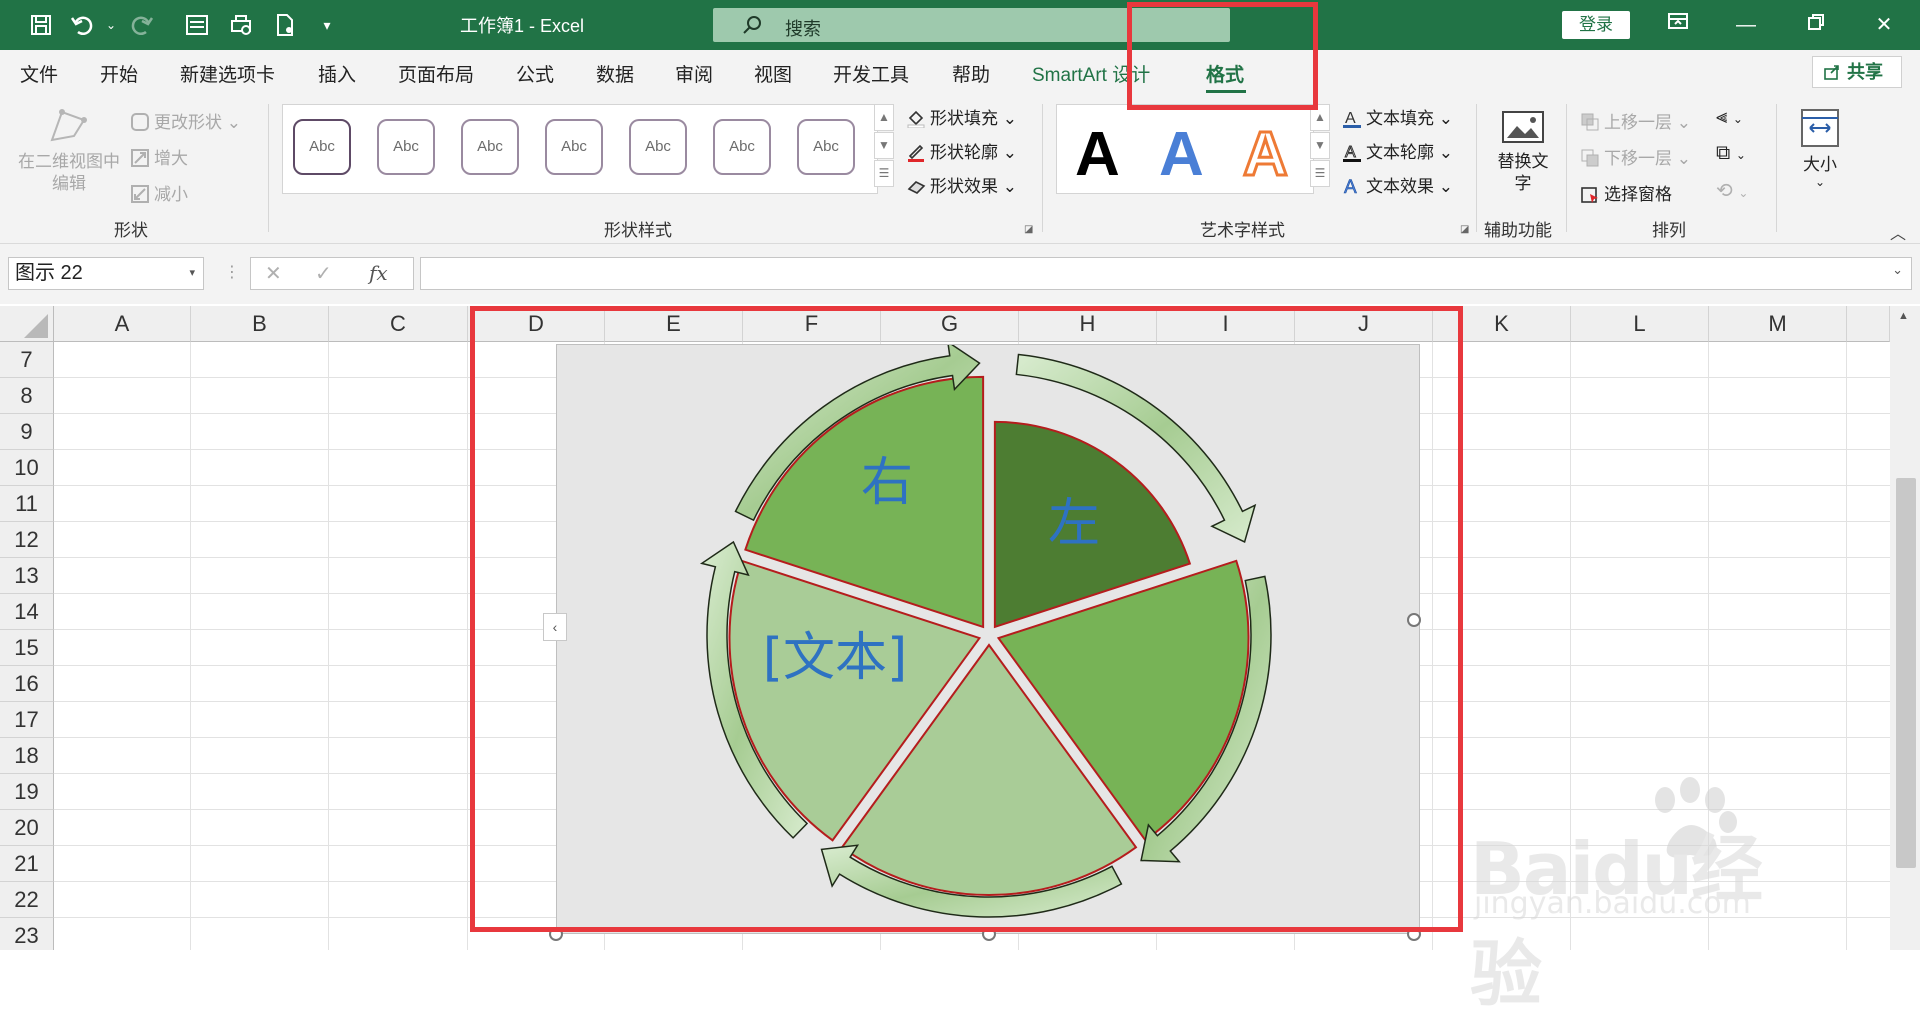 The height and width of the screenshot is (1020, 1920). I want to click on minimize-icon: —, so click(1746, 25).